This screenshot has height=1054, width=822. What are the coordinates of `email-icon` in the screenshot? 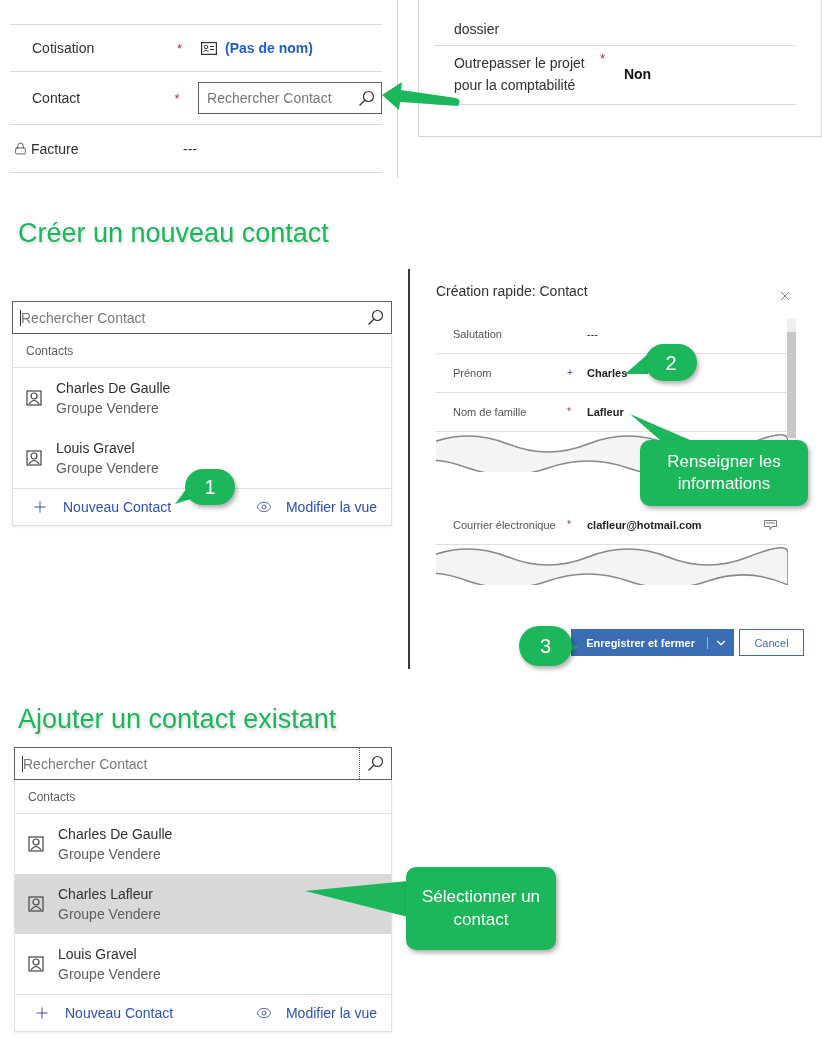 It's located at (770, 525).